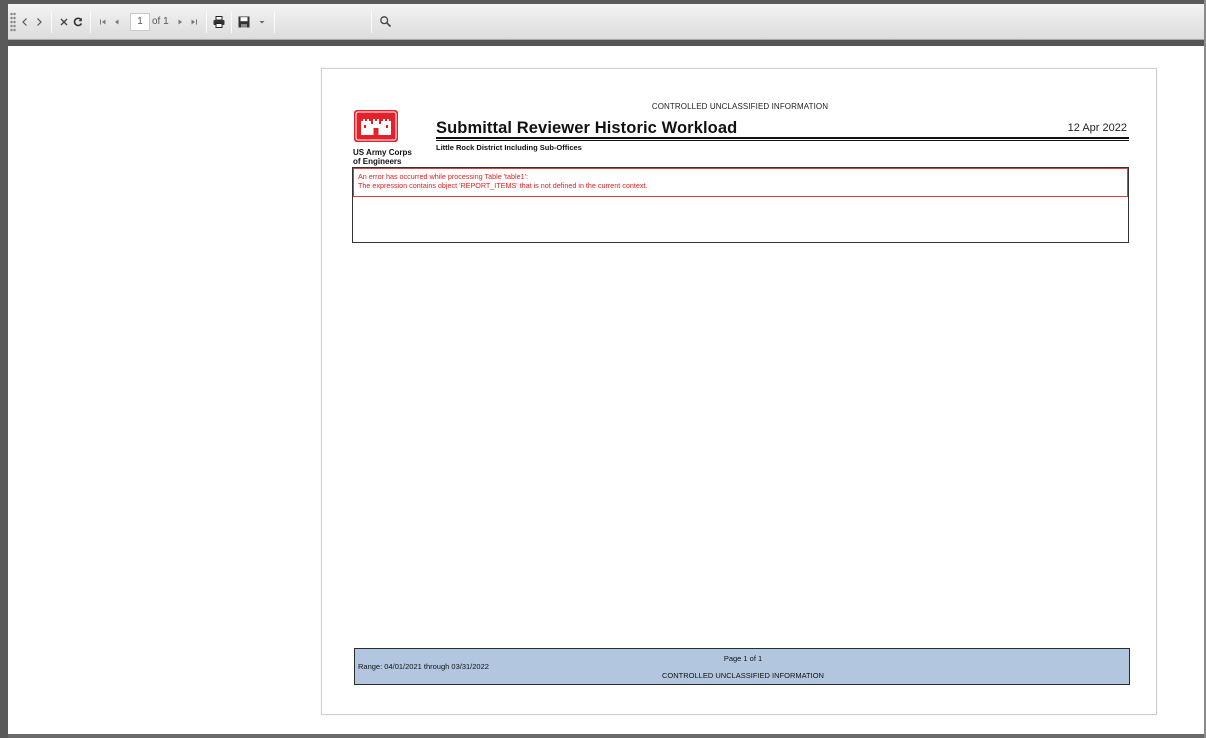 This screenshot has width=1206, height=738. I want to click on report-title: Submittal Reviewer Historic Workload, so click(587, 128).